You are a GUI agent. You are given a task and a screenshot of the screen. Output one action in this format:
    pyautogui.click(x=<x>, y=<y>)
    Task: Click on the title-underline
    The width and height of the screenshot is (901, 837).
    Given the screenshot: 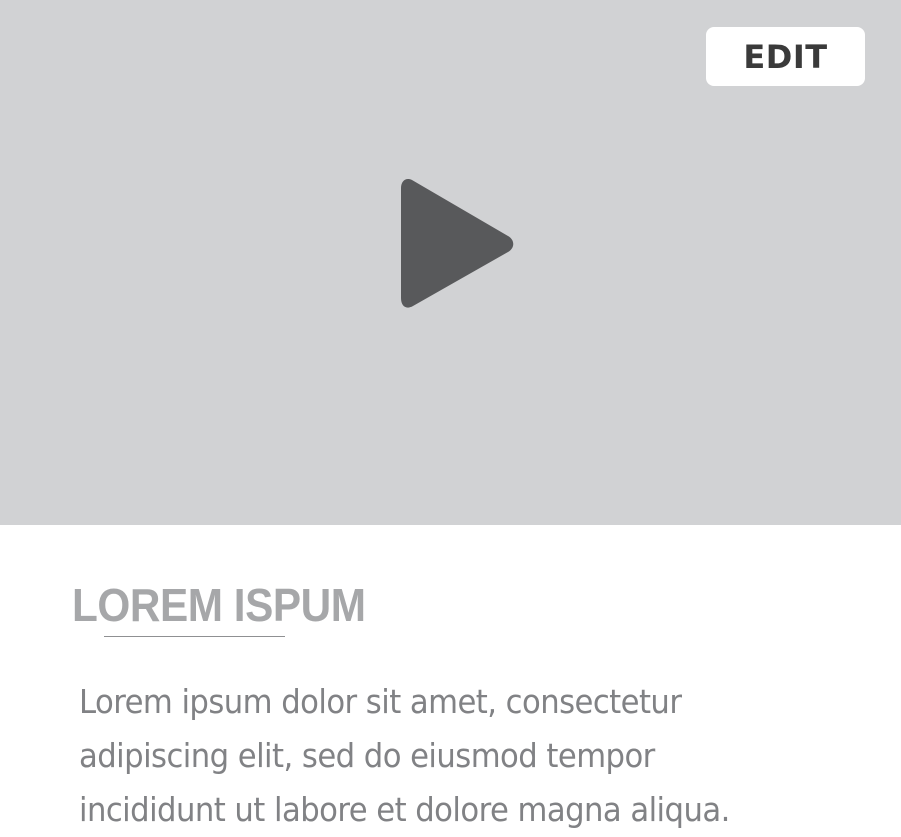 What is the action you would take?
    pyautogui.click(x=194, y=636)
    